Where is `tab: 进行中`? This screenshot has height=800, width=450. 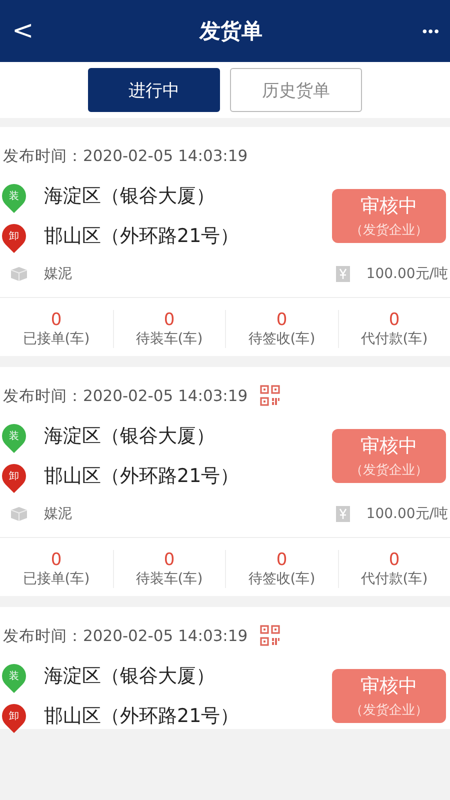
tab: 进行中 is located at coordinates (154, 90).